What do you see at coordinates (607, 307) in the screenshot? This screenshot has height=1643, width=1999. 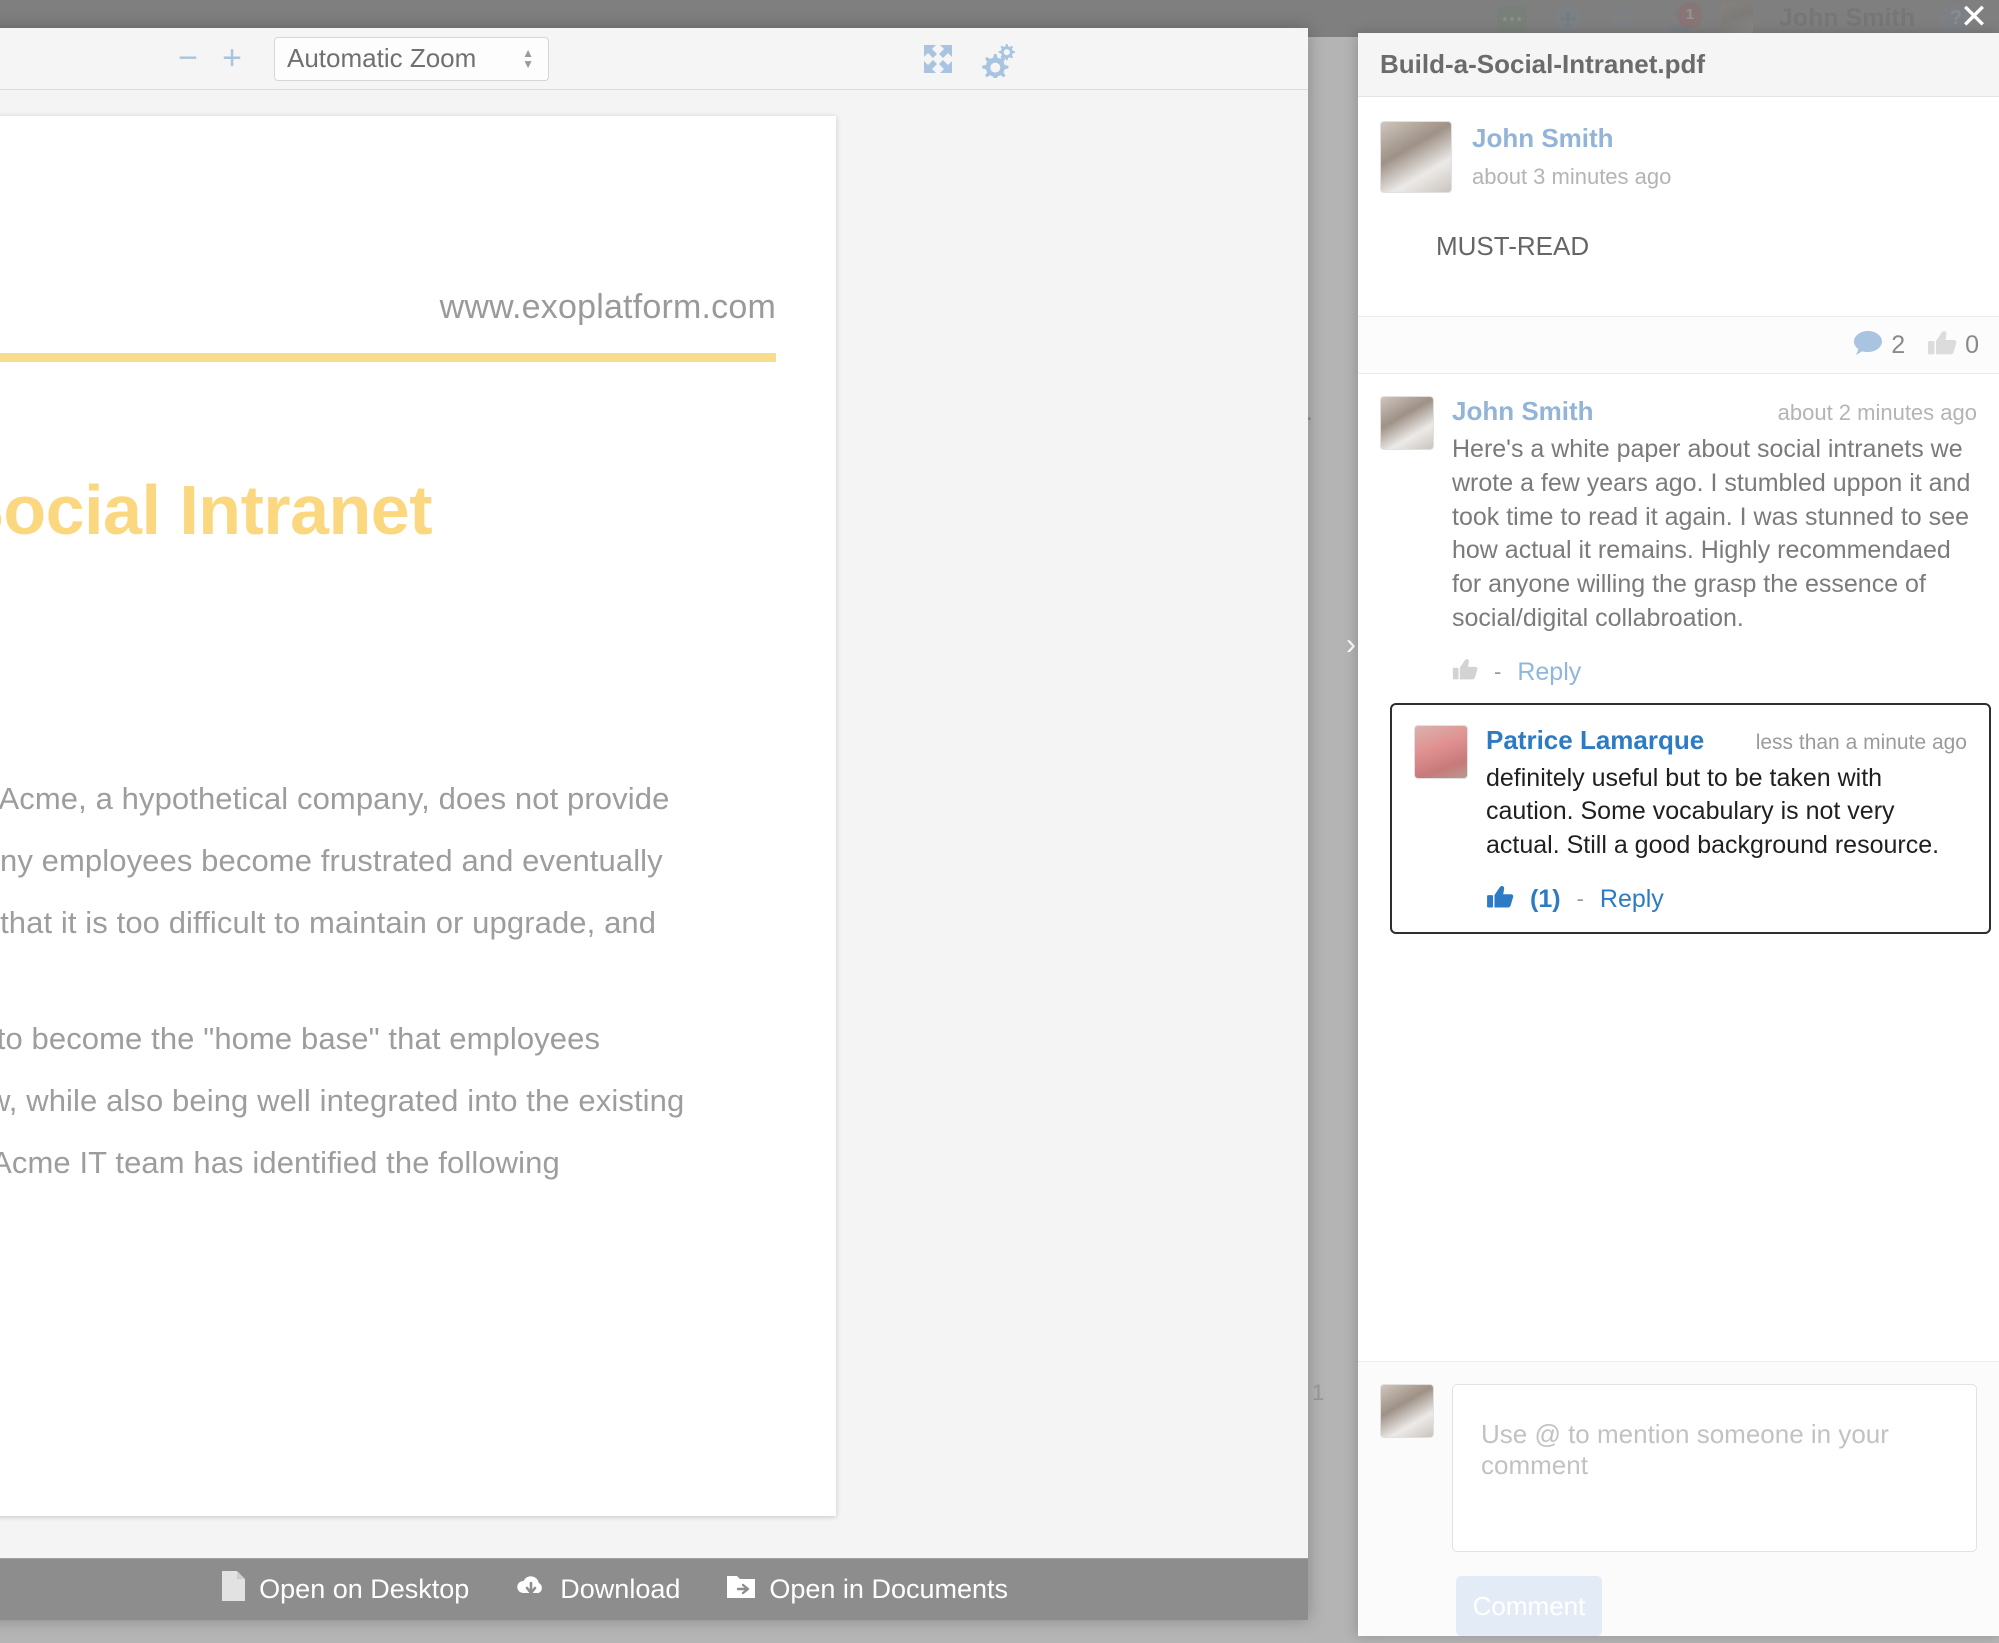 I see `pdf-website-url: www.exoplatform.com` at bounding box center [607, 307].